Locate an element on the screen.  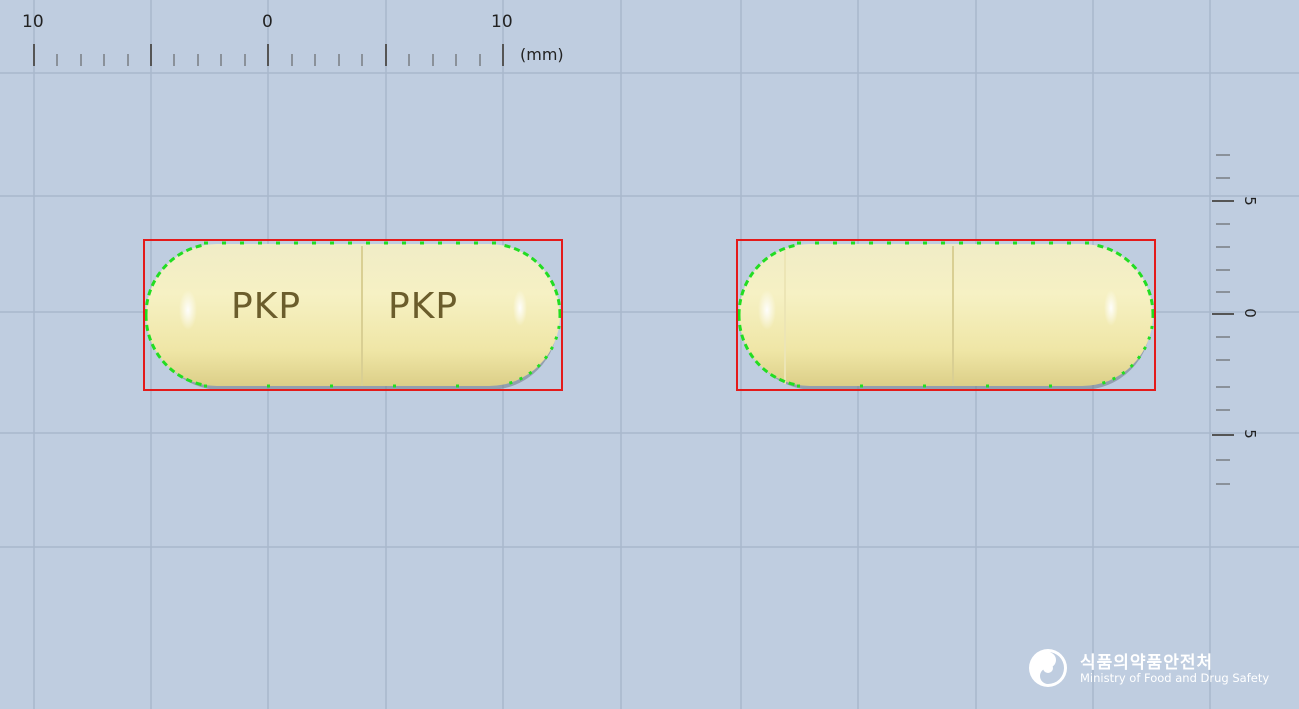
ruler-label-left-10: 10 is located at coordinates (33, 22).